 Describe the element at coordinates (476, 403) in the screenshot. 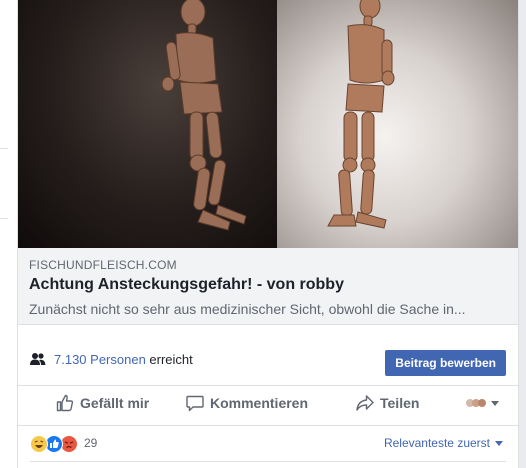

I see `page-avatars-icon` at that location.